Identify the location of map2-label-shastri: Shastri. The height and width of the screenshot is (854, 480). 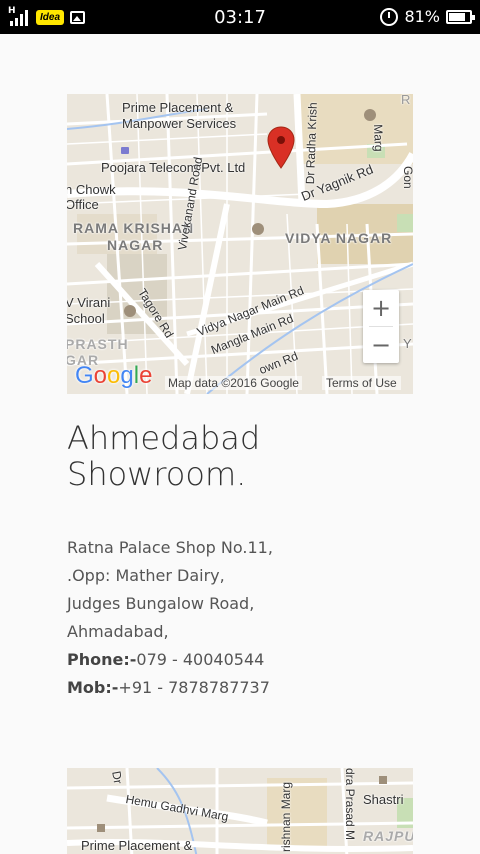
(383, 799).